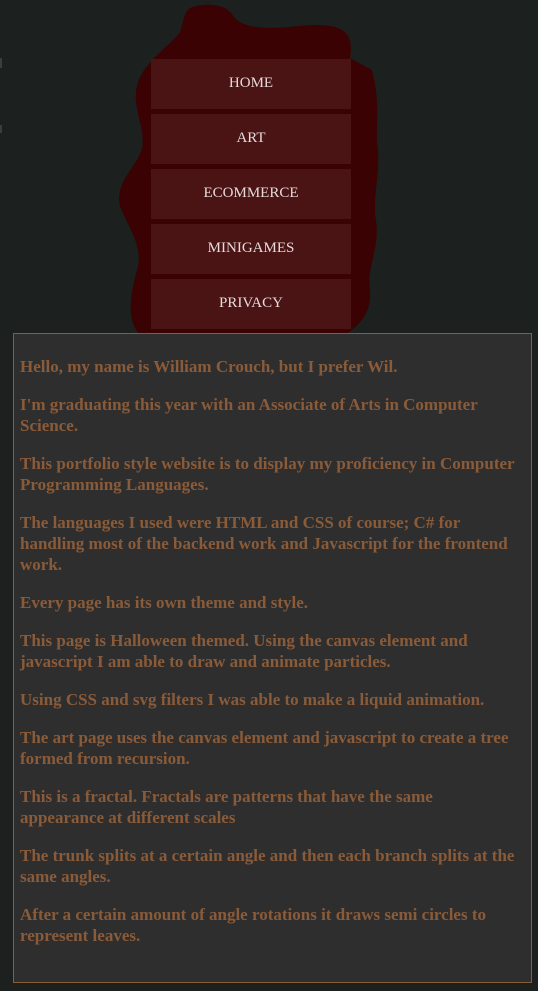 The width and height of the screenshot is (538, 991). I want to click on nav-privacy-button: PRIVACY, so click(251, 304).